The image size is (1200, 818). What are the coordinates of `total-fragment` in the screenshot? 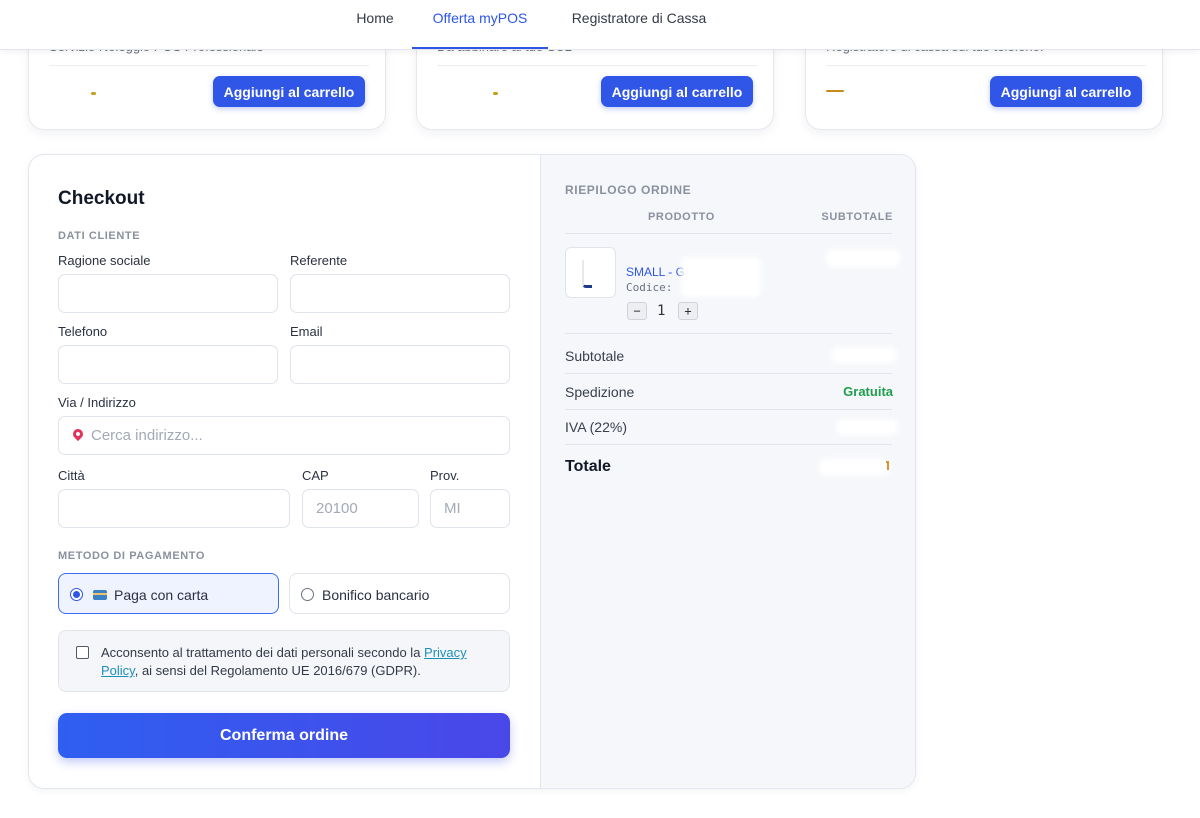 It's located at (887, 465).